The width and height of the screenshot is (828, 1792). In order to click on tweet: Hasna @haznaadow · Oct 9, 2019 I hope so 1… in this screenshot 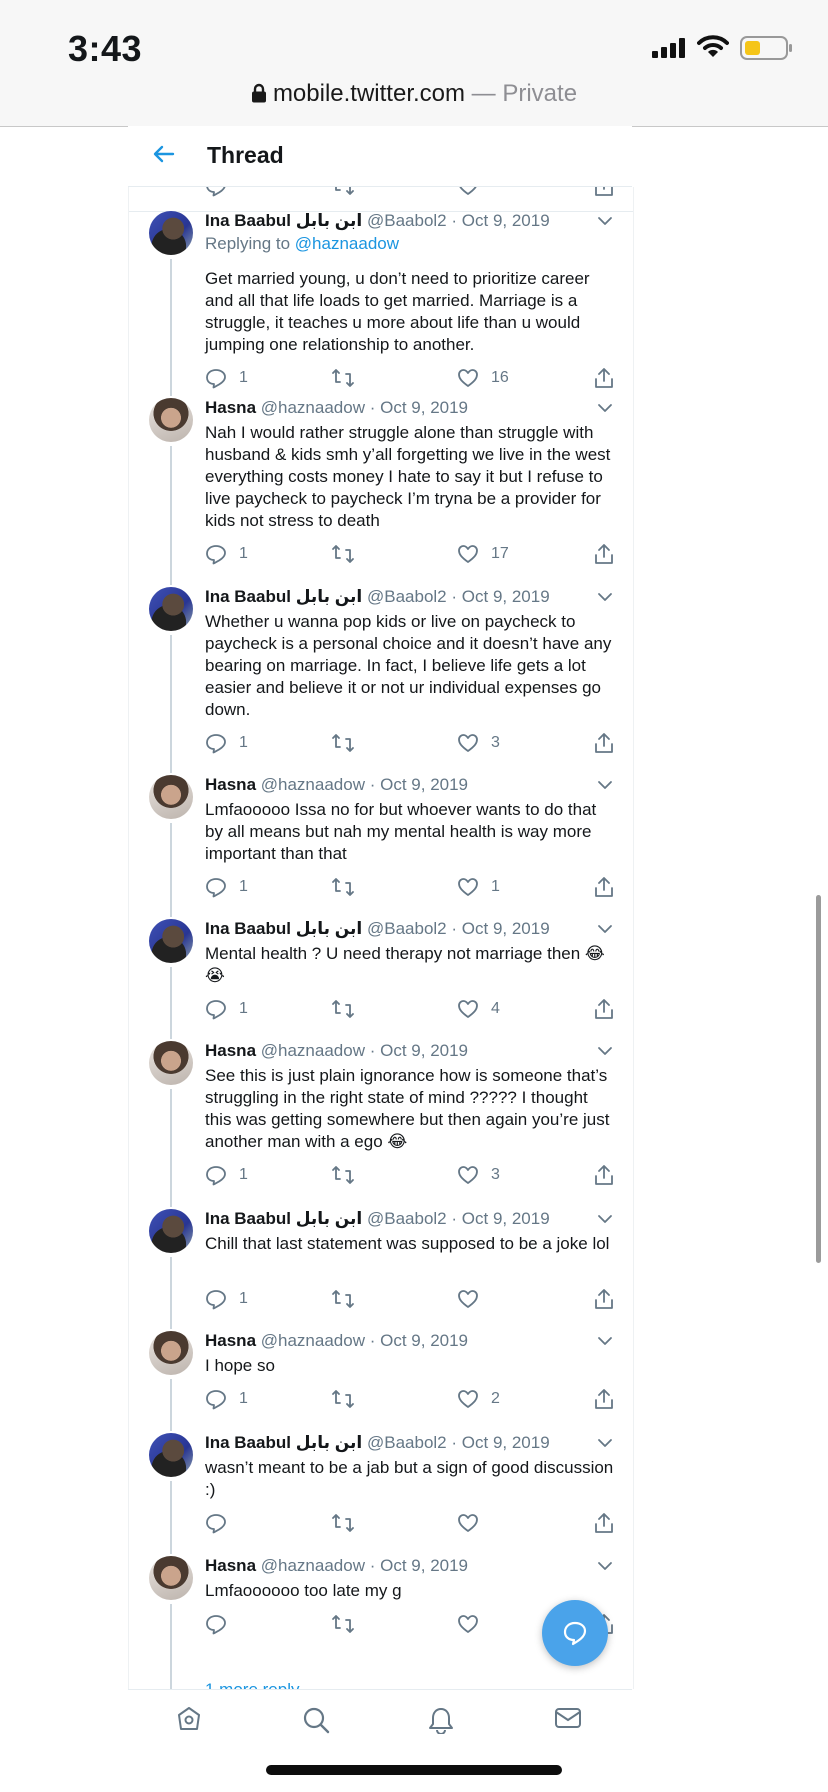, I will do `click(381, 1376)`.